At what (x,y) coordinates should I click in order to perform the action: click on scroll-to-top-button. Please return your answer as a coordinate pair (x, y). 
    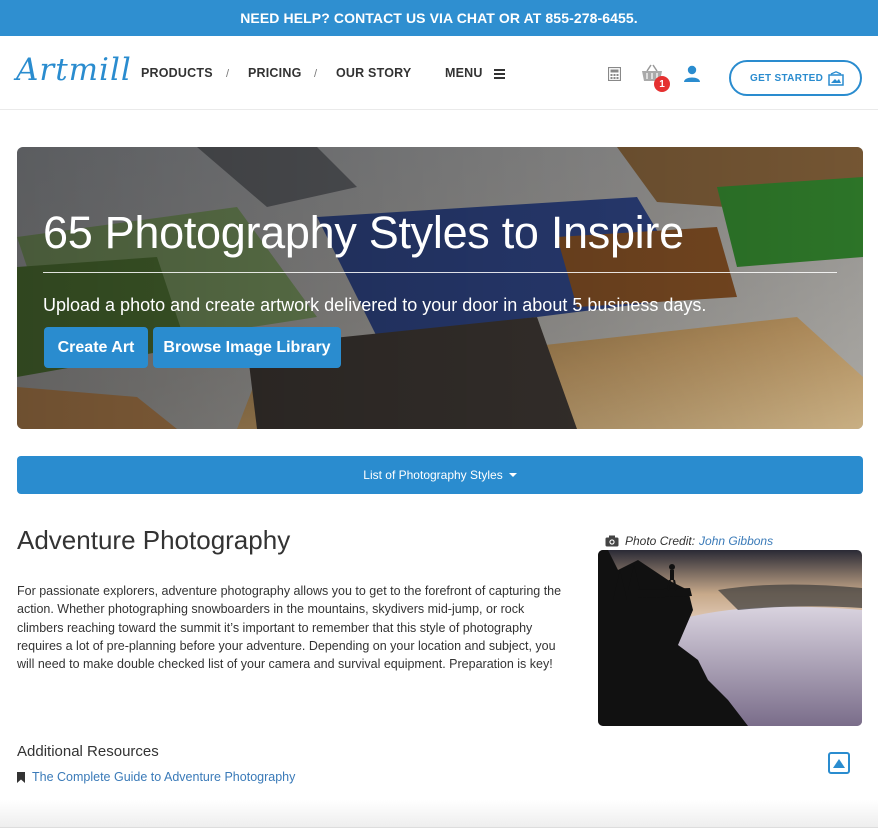
    Looking at the image, I should click on (839, 763).